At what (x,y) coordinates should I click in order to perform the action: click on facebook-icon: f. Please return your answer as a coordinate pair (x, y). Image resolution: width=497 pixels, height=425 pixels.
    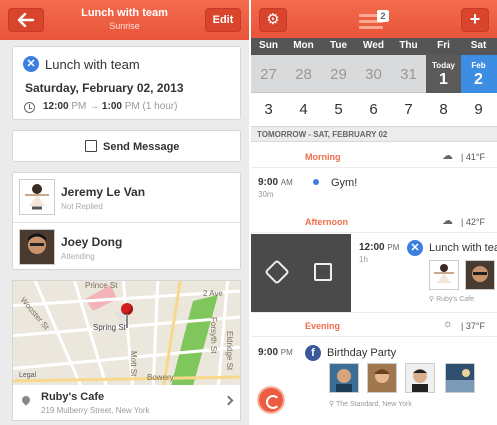
    Looking at the image, I should click on (313, 353).